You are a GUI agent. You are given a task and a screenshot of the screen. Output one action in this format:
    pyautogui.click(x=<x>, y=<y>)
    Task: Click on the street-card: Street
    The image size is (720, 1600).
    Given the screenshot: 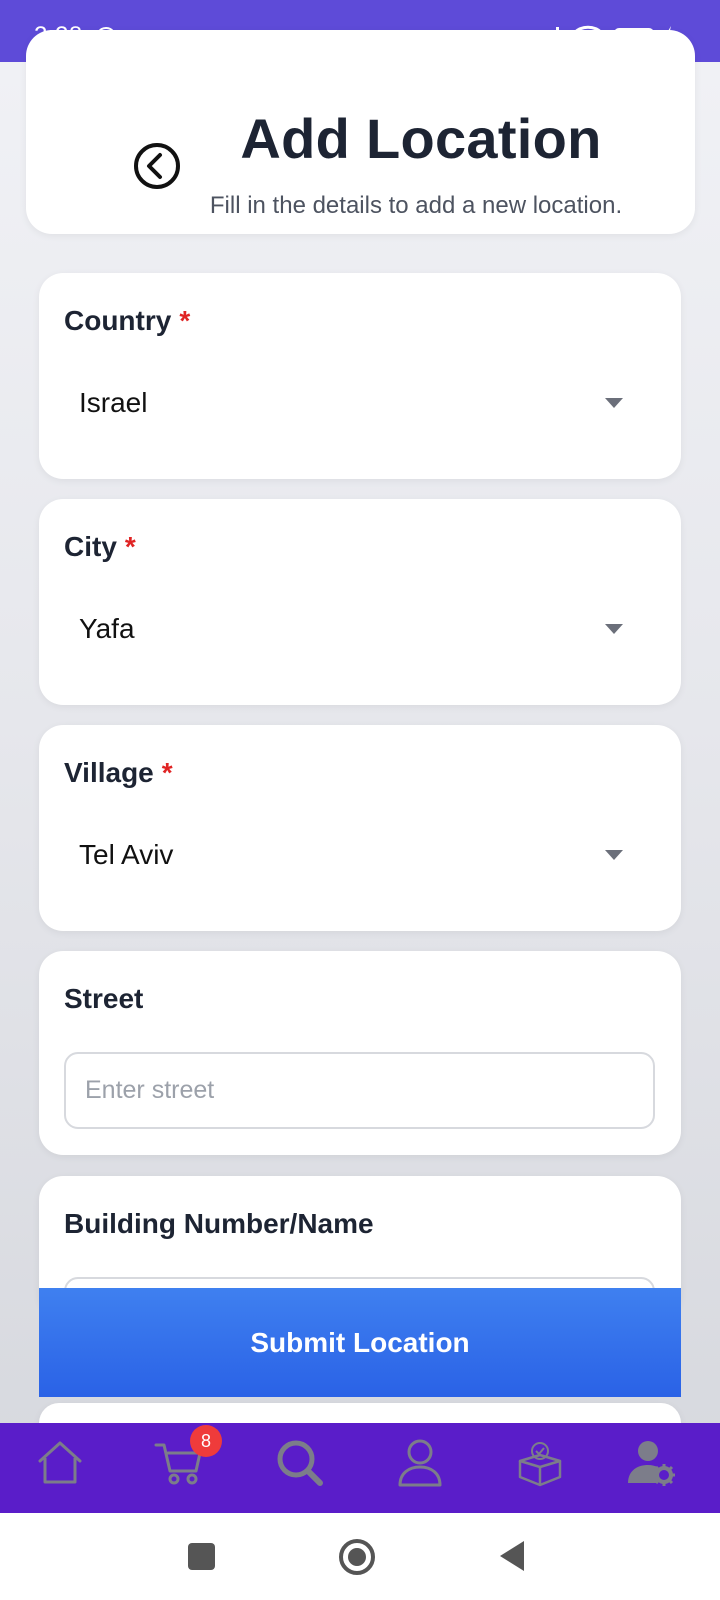 What is the action you would take?
    pyautogui.click(x=360, y=1053)
    